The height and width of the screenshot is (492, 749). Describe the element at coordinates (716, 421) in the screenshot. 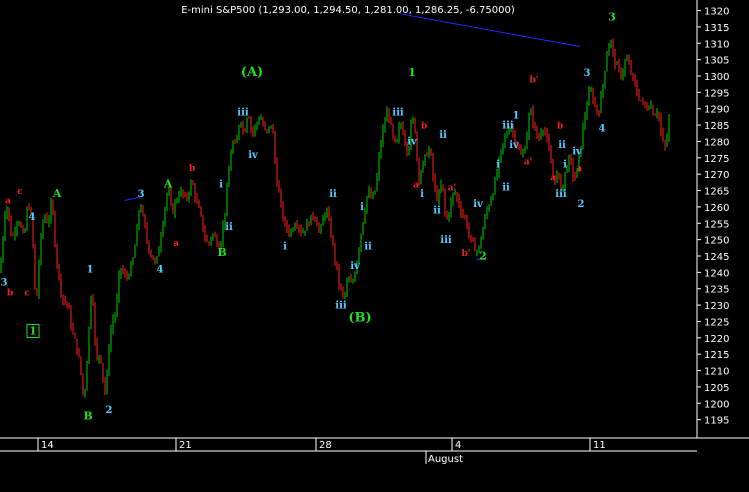

I see `y-tick-label: 1195` at that location.